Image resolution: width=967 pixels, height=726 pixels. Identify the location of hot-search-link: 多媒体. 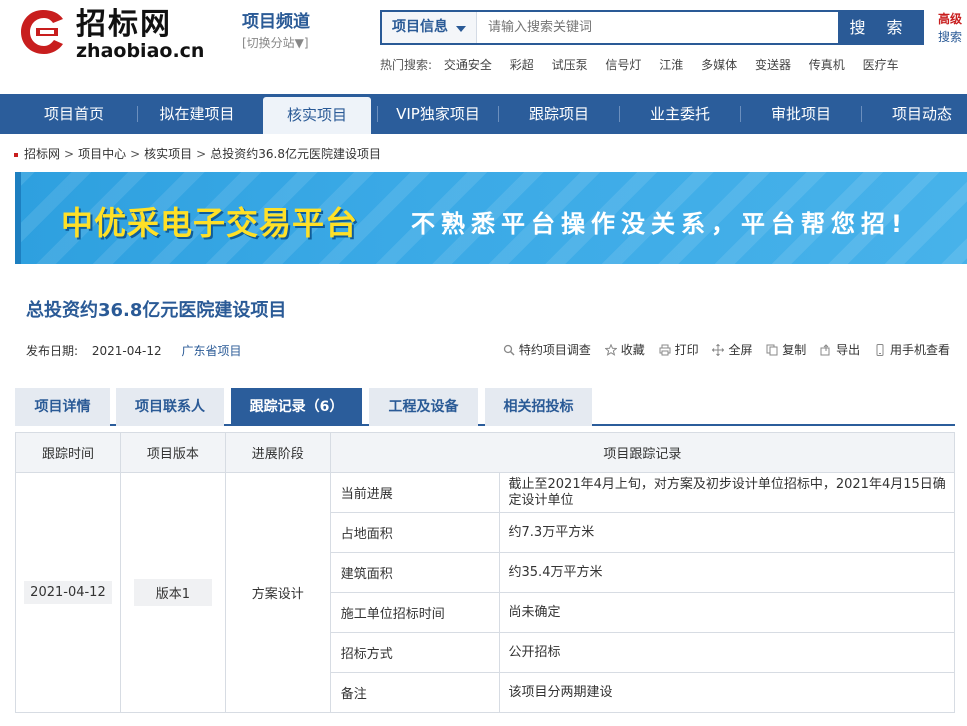
(719, 65).